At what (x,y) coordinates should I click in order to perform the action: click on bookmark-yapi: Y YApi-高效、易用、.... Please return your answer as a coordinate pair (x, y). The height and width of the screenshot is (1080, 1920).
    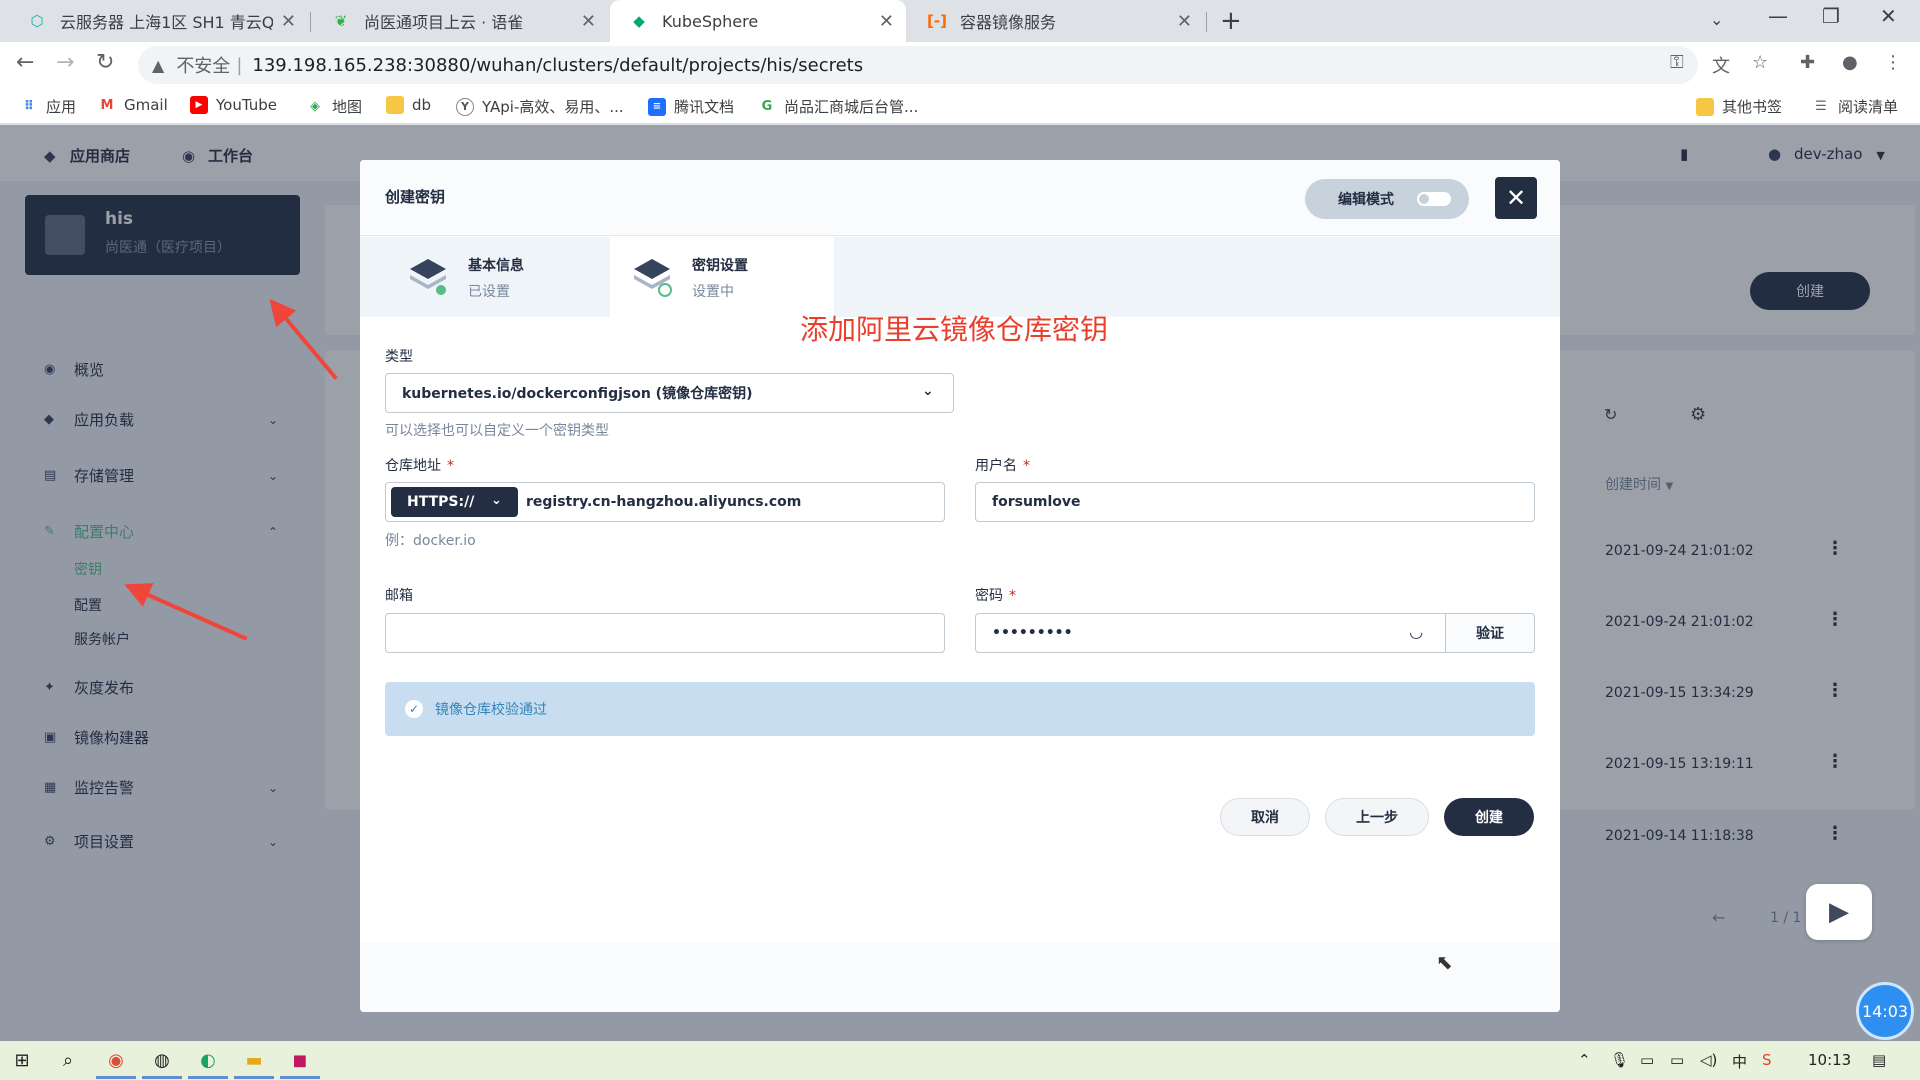
    Looking at the image, I should click on (540, 106).